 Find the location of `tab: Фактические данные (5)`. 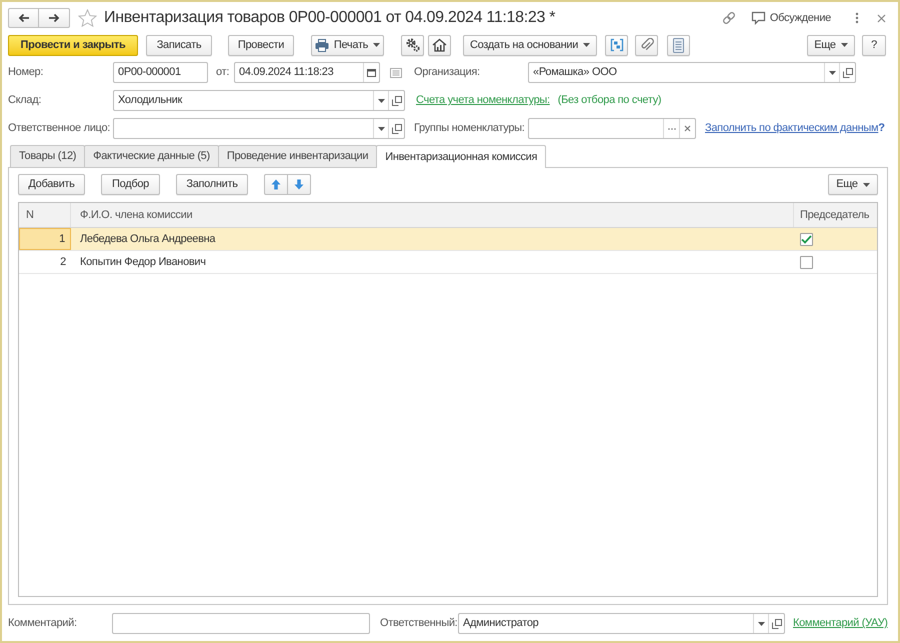

tab: Фактические данные (5) is located at coordinates (151, 156).